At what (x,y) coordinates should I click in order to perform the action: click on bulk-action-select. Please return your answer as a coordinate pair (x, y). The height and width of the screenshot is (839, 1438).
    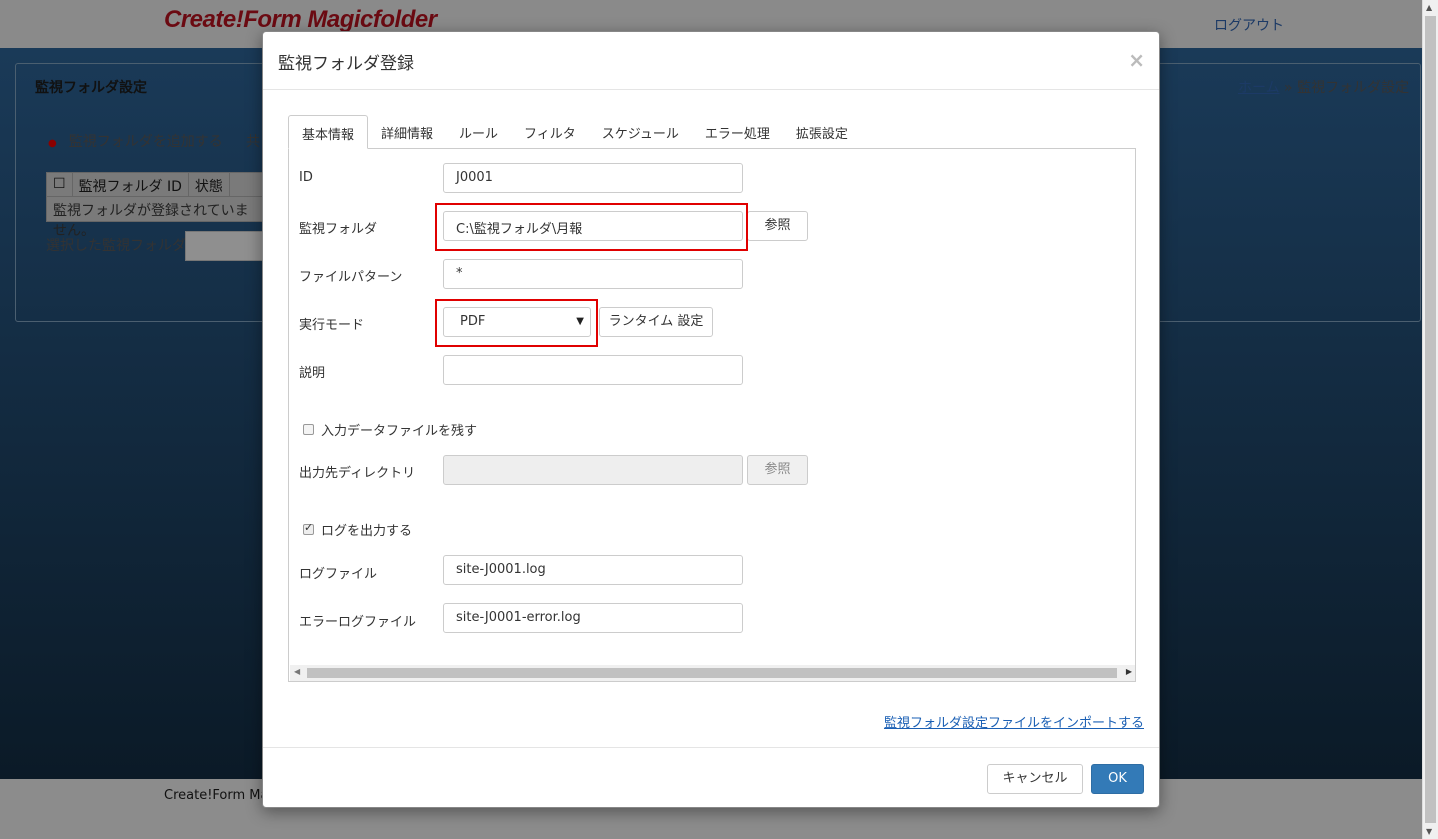
    Looking at the image, I should click on (225, 246).